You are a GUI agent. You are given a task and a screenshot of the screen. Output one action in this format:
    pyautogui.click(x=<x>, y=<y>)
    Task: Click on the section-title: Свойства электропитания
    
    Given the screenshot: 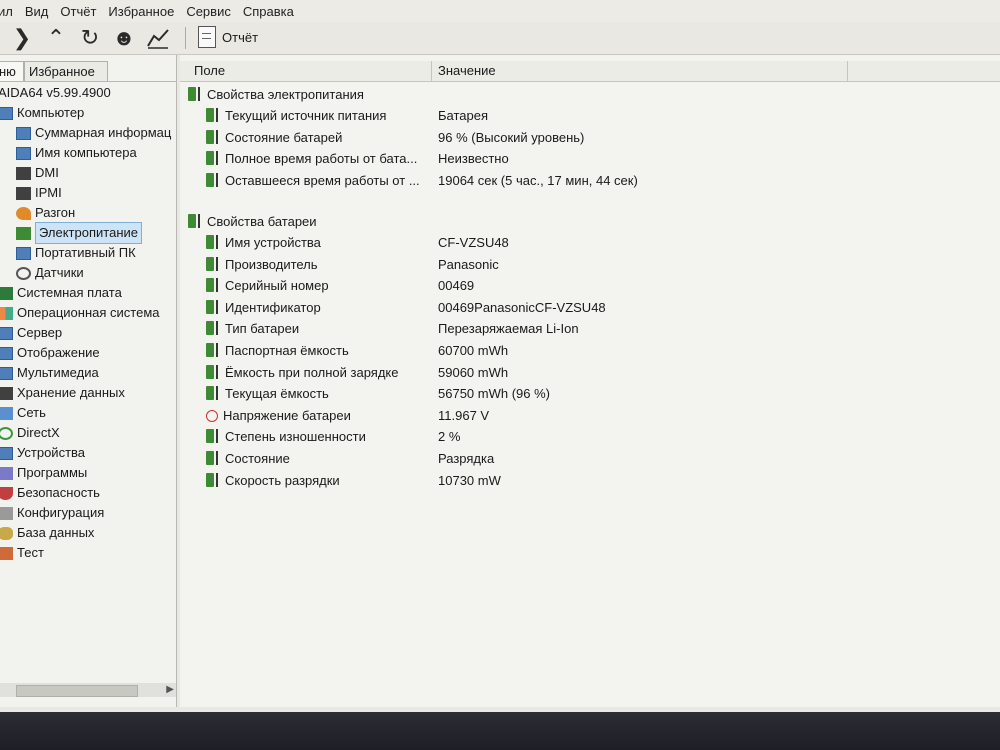 What is the action you would take?
    pyautogui.click(x=285, y=94)
    